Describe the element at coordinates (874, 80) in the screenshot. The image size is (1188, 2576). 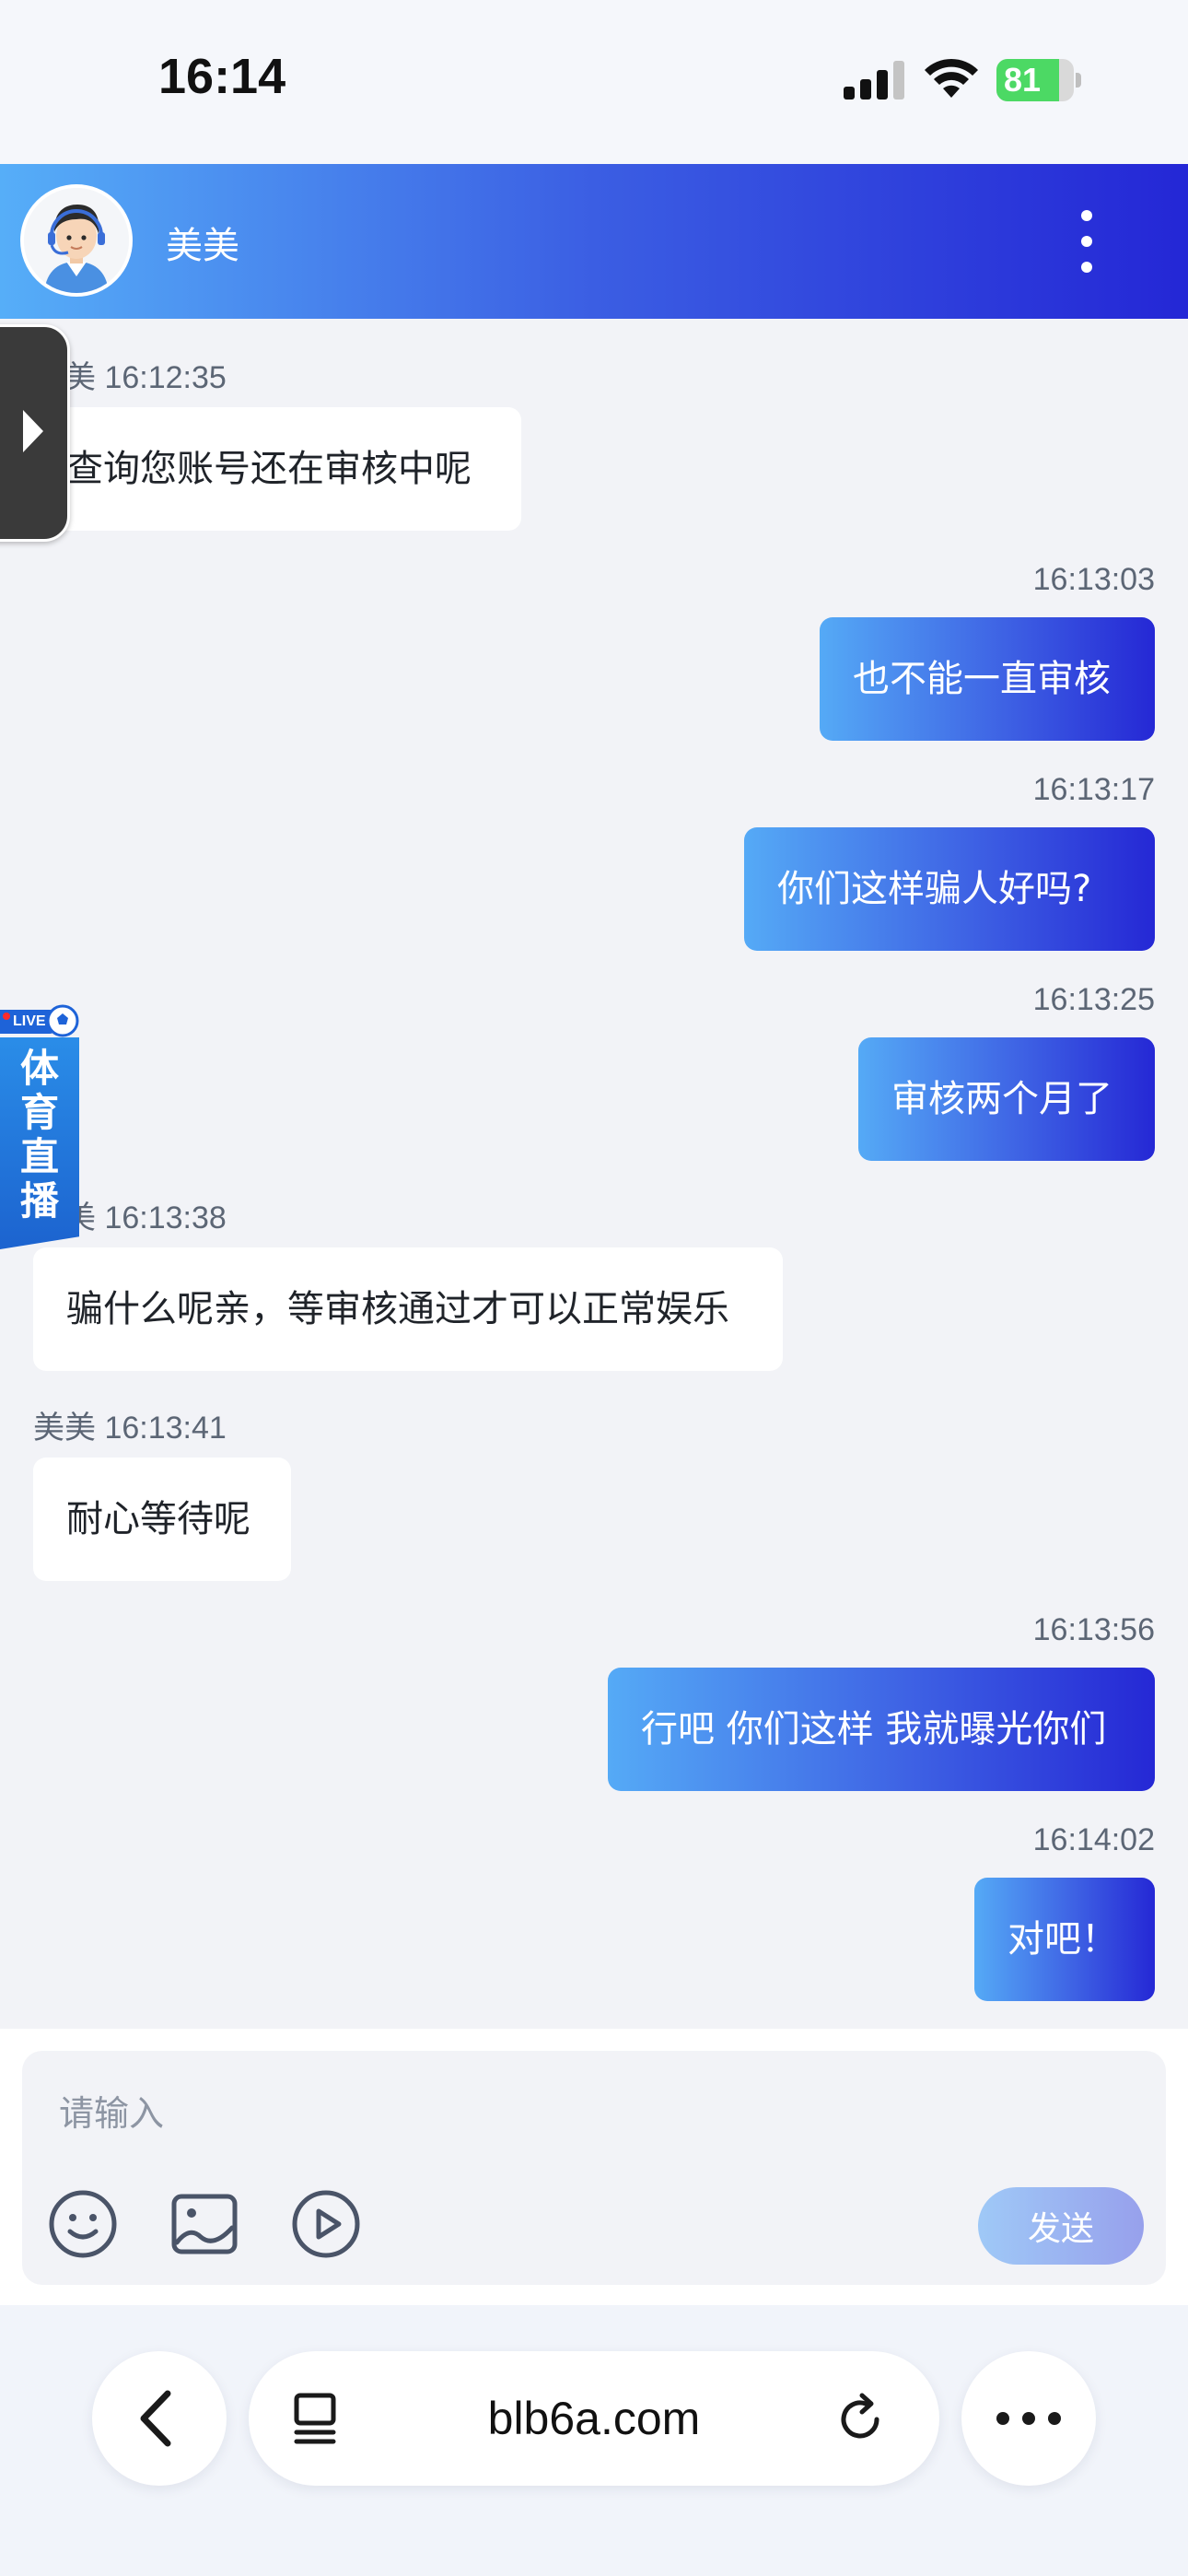
I see `cellular-signal-icon` at that location.